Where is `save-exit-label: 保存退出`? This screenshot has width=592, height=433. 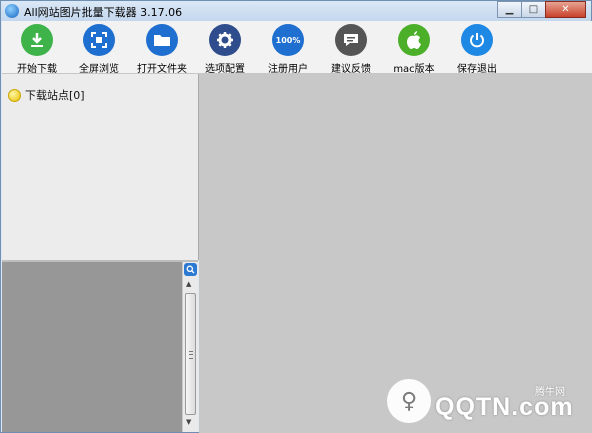 save-exit-label: 保存退出 is located at coordinates (477, 69).